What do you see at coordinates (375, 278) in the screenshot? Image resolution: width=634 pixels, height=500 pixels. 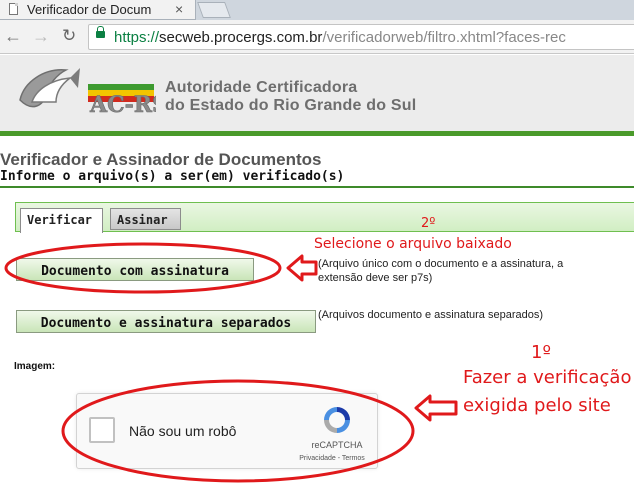 I see `signature-note-line2: extensão deve ser p7s)` at bounding box center [375, 278].